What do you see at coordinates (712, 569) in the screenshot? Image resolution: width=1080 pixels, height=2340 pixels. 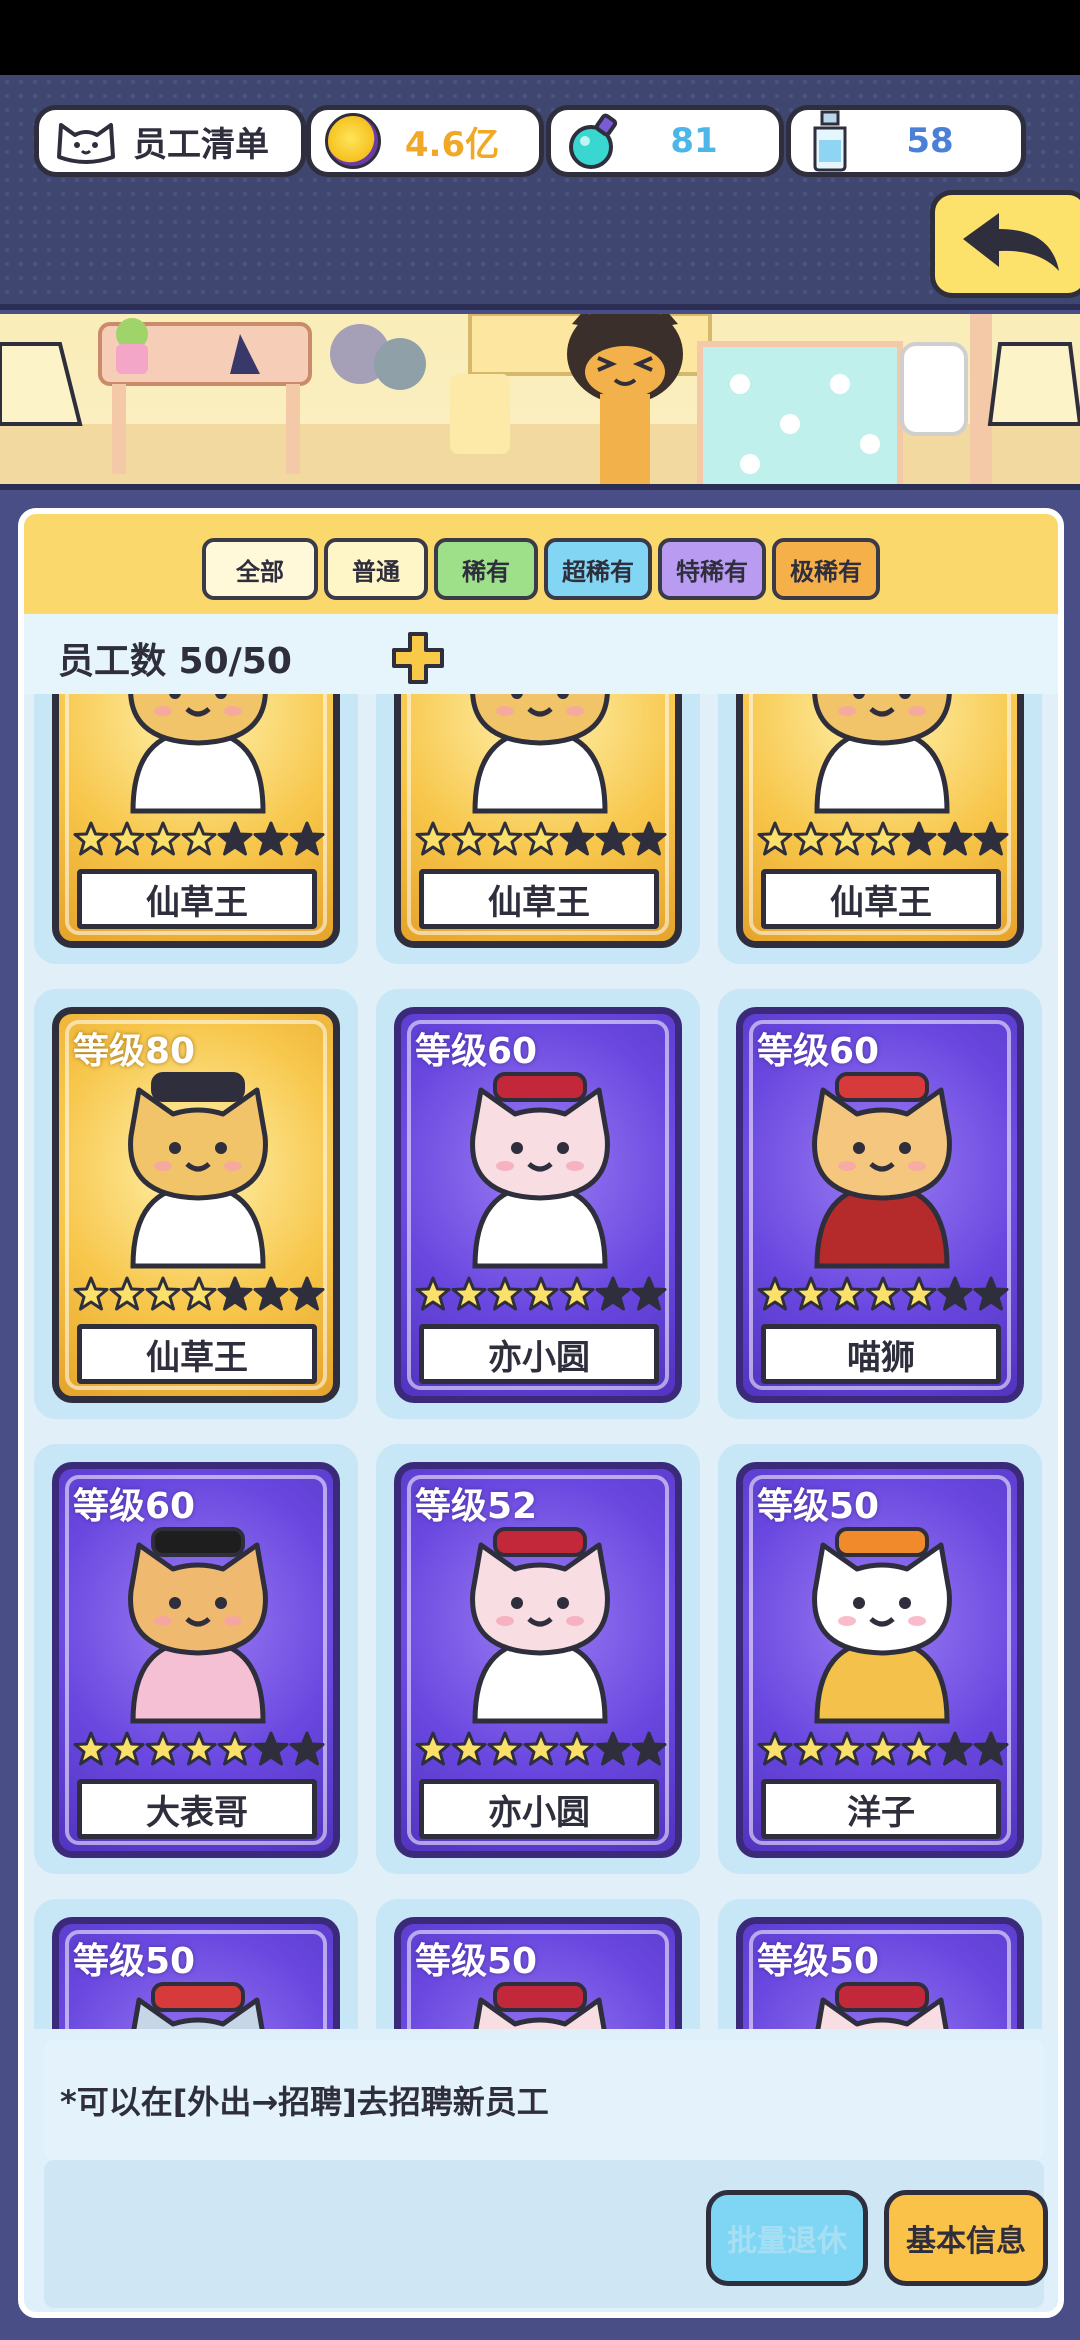 I see `tab-special-rare: 特稀有` at bounding box center [712, 569].